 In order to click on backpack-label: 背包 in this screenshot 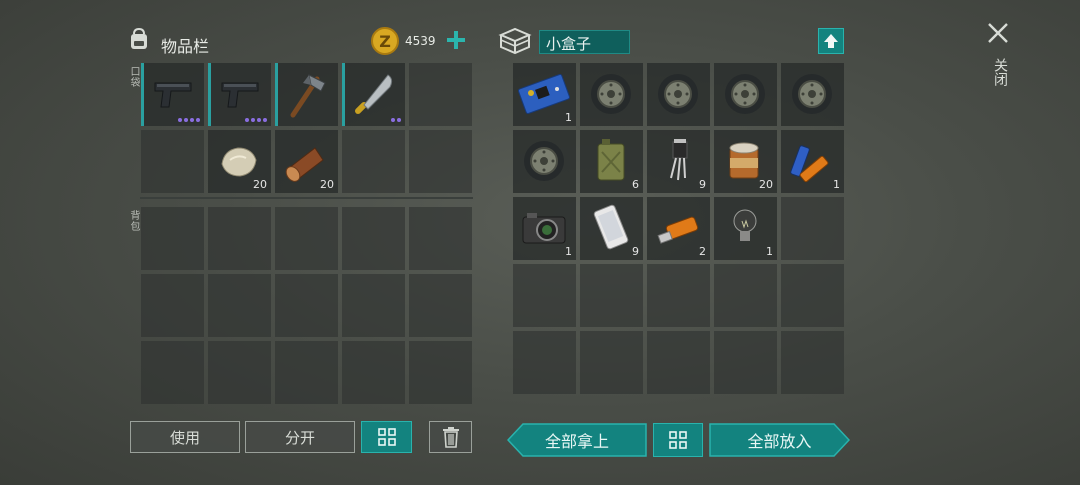, I will do `click(133, 221)`.